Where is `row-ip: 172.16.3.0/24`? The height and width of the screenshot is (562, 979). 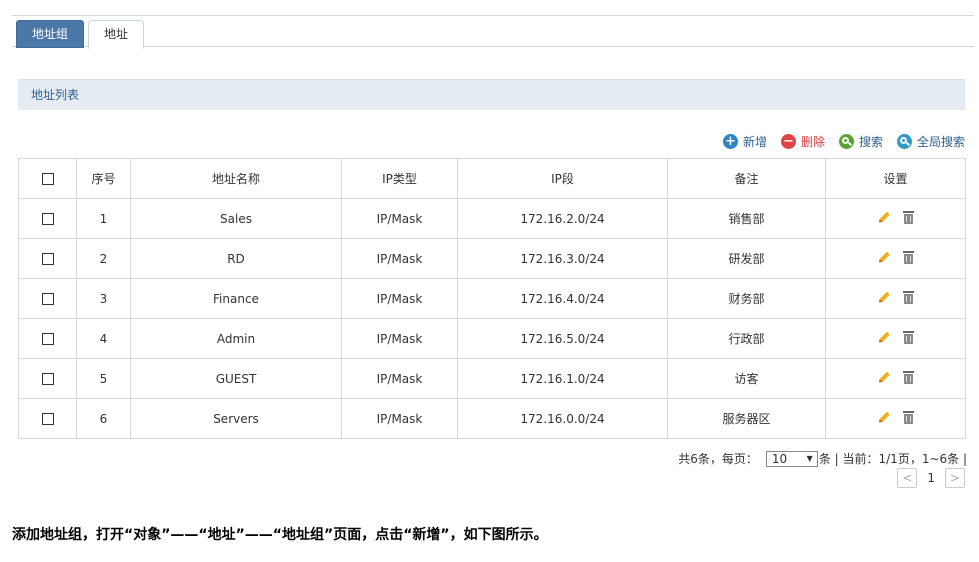
row-ip: 172.16.3.0/24 is located at coordinates (562, 258).